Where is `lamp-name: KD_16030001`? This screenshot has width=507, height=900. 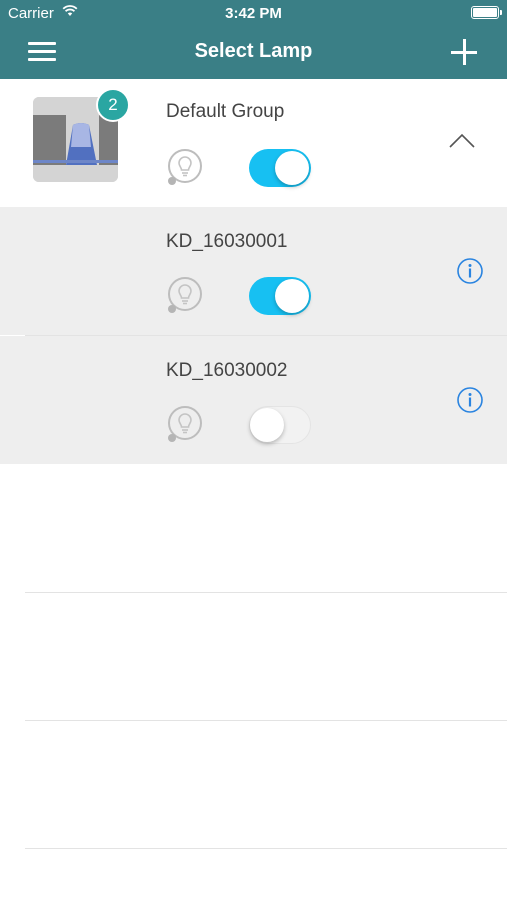
lamp-name: KD_16030001 is located at coordinates (227, 241).